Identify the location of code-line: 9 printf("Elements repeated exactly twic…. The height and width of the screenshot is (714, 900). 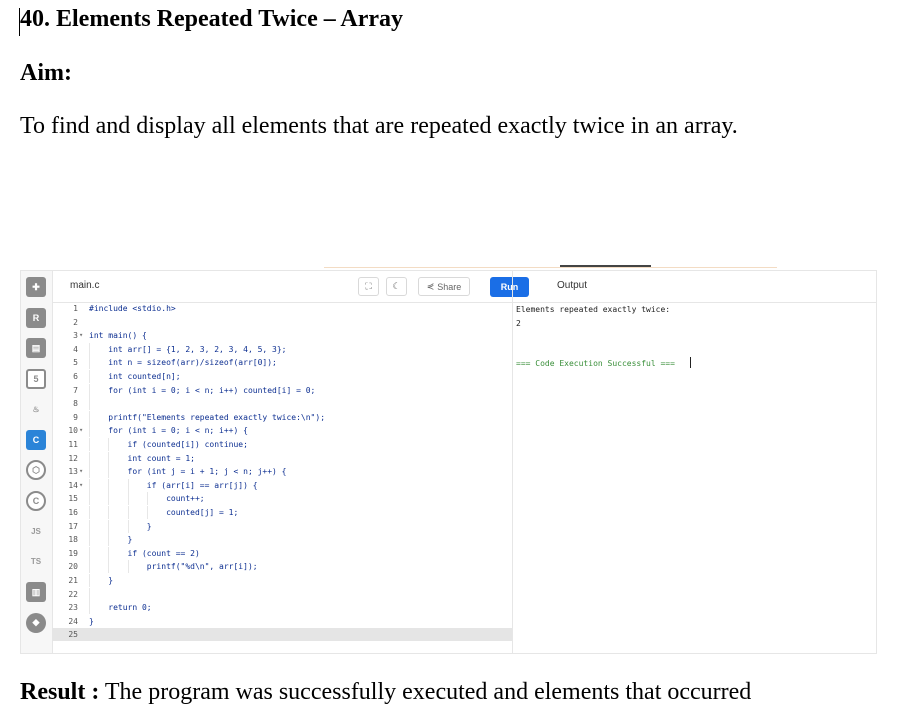
(282, 417).